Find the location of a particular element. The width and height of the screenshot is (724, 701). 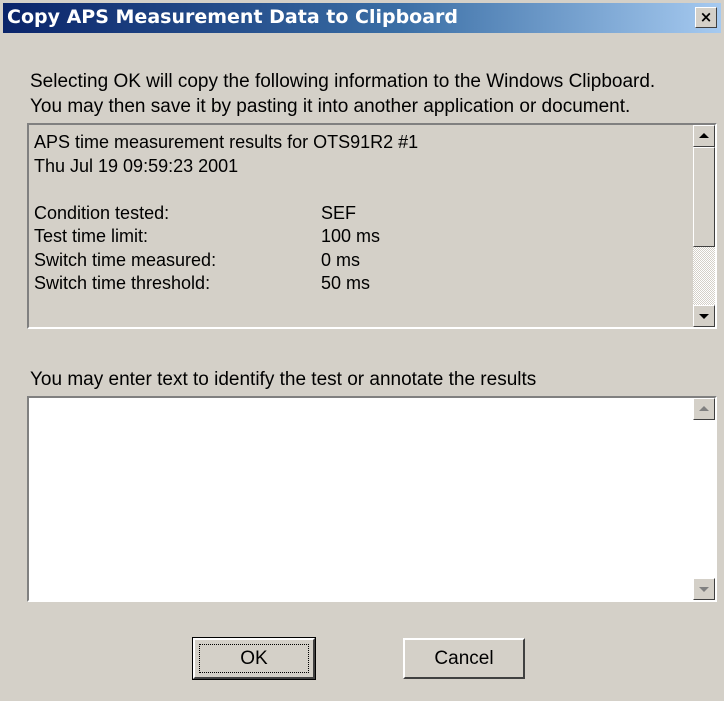

results-row: Switch time threshold: 50 ms is located at coordinates (360, 284).